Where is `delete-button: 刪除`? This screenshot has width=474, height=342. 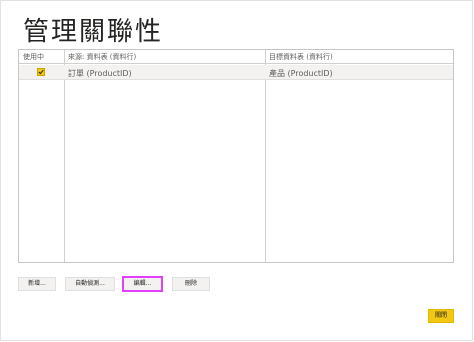
delete-button: 刪除 is located at coordinates (191, 284).